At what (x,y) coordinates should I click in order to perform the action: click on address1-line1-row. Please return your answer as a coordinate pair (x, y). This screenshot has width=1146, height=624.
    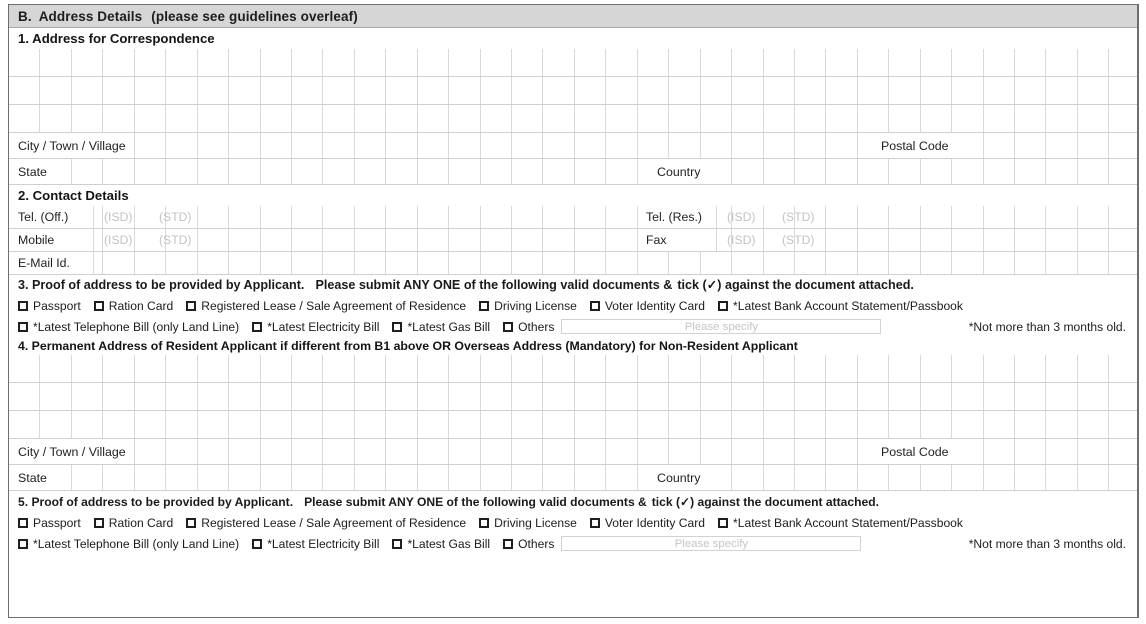
    Looking at the image, I should click on (573, 63).